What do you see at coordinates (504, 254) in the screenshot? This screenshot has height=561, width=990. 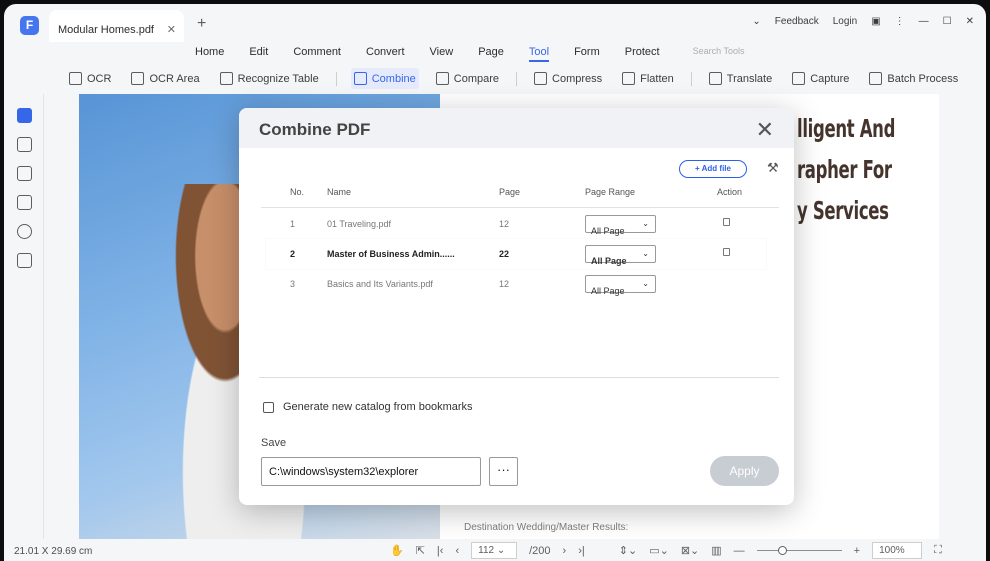 I see `row-page: 22` at bounding box center [504, 254].